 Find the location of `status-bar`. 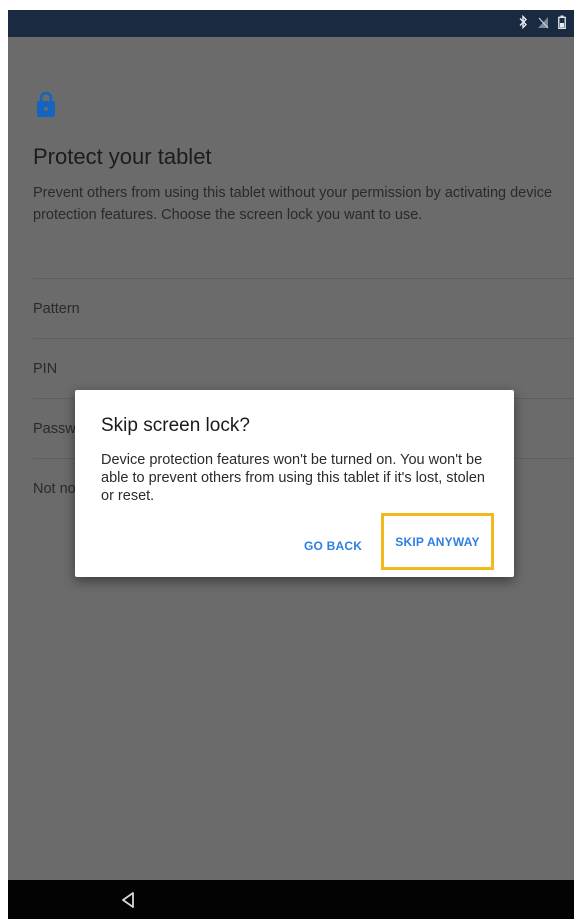

status-bar is located at coordinates (291, 23).